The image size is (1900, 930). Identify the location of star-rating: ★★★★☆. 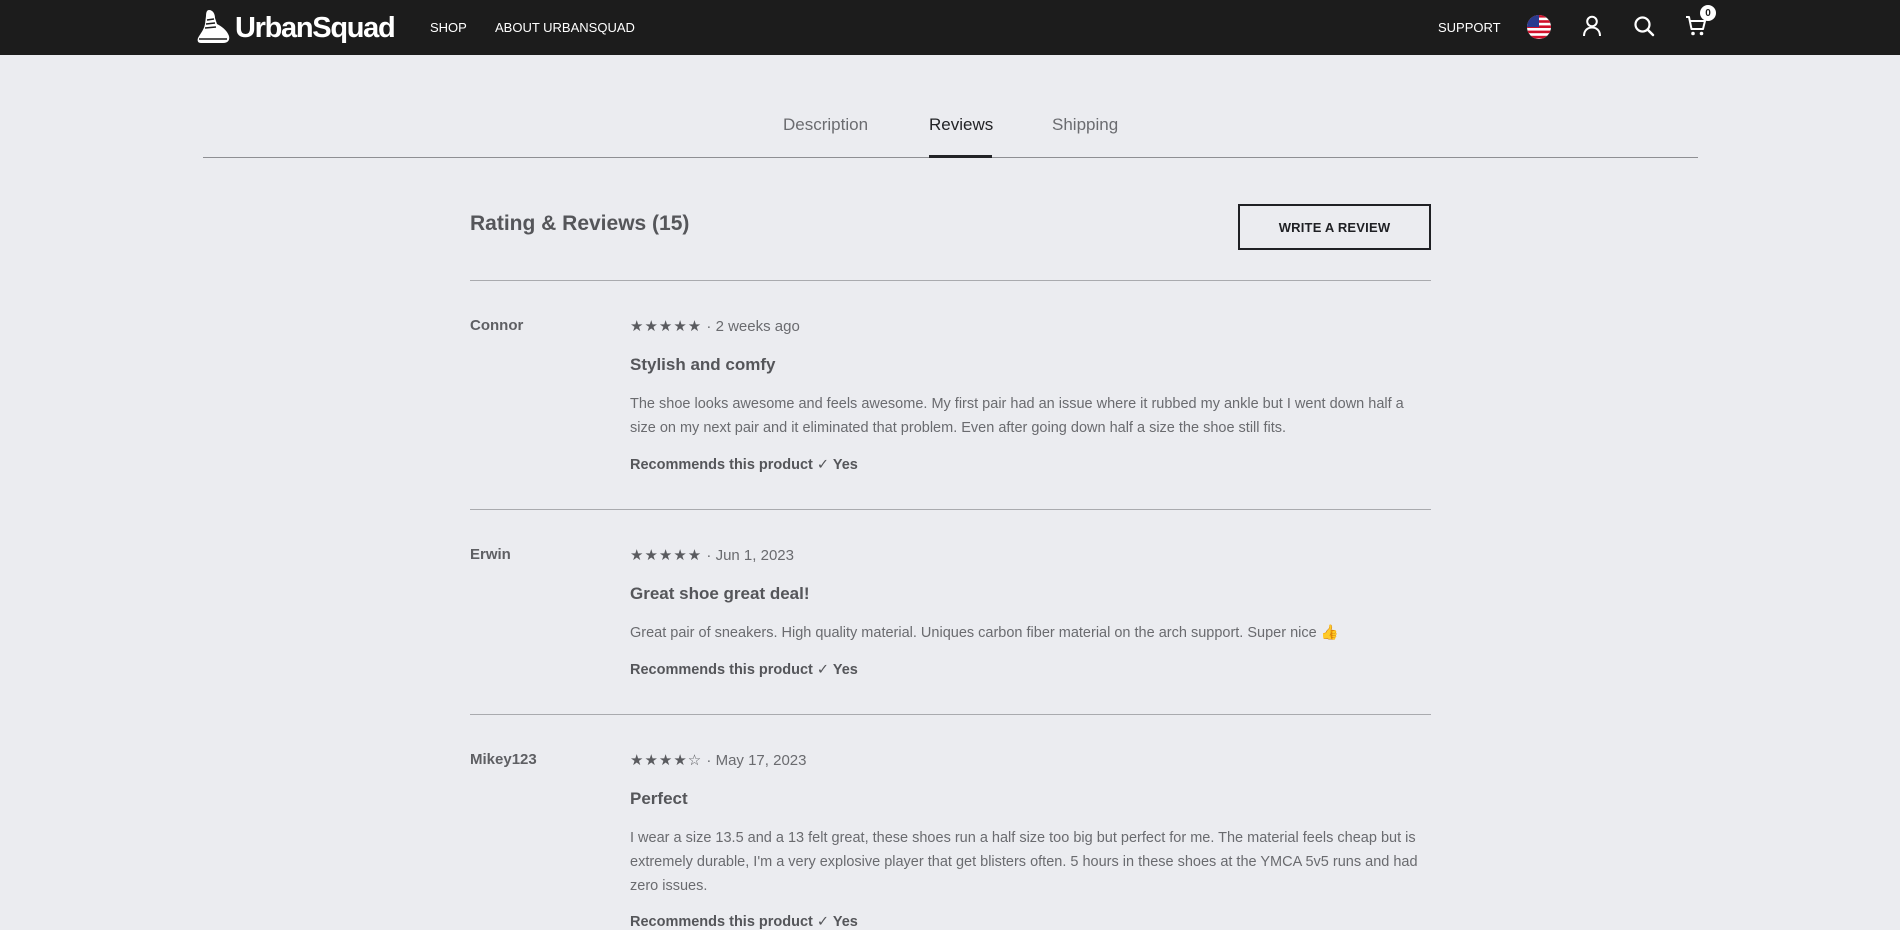
(666, 760).